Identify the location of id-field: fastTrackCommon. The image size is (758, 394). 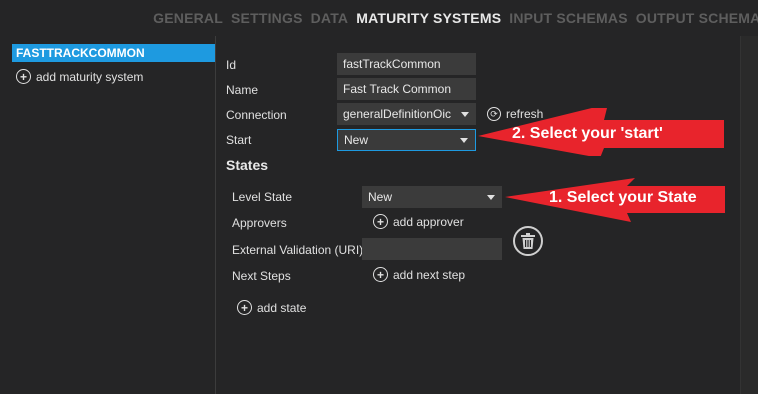
(406, 64).